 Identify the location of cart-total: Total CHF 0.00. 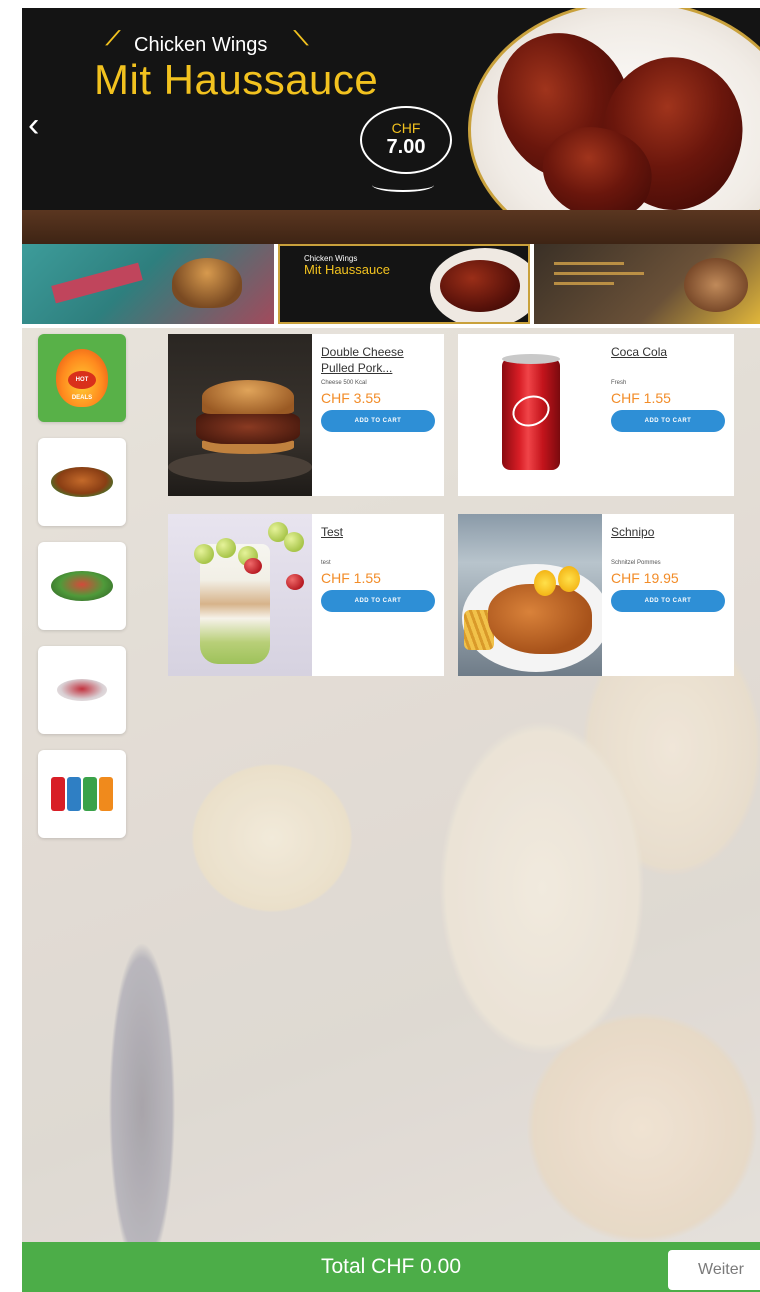
(391, 1266).